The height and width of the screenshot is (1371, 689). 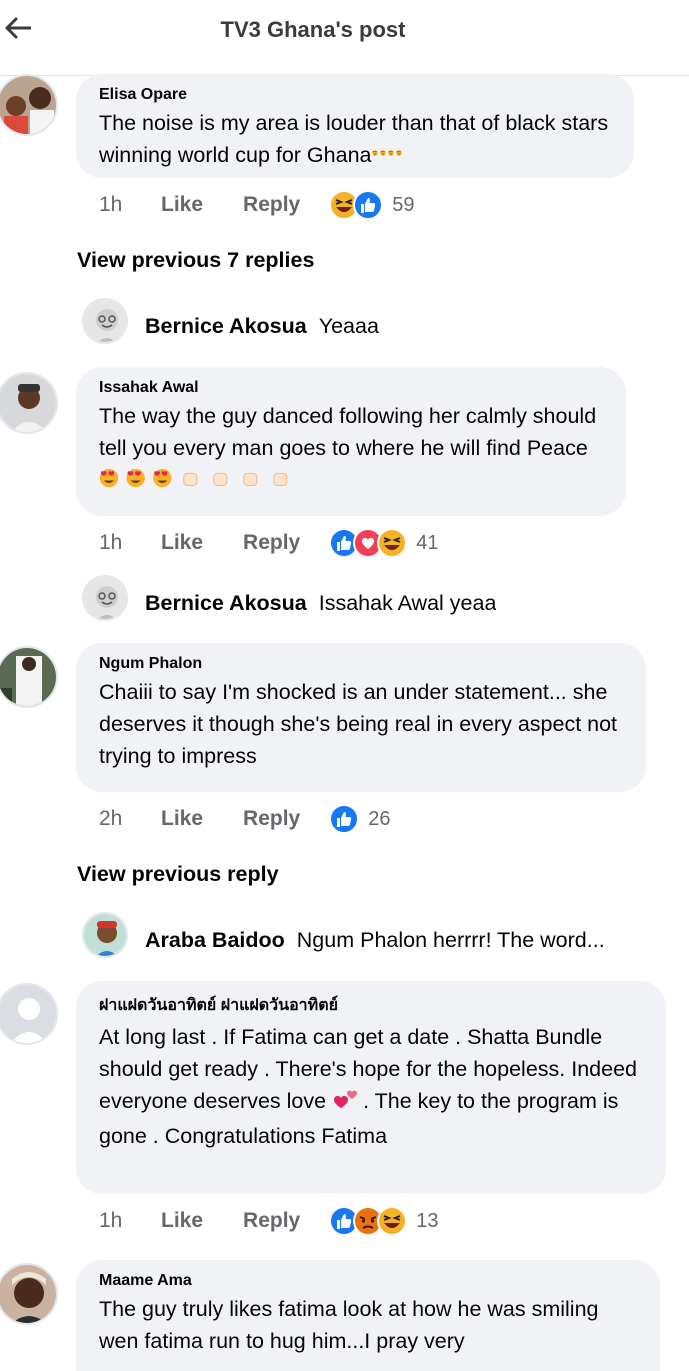 What do you see at coordinates (111, 818) in the screenshot?
I see `comment-time: 2h` at bounding box center [111, 818].